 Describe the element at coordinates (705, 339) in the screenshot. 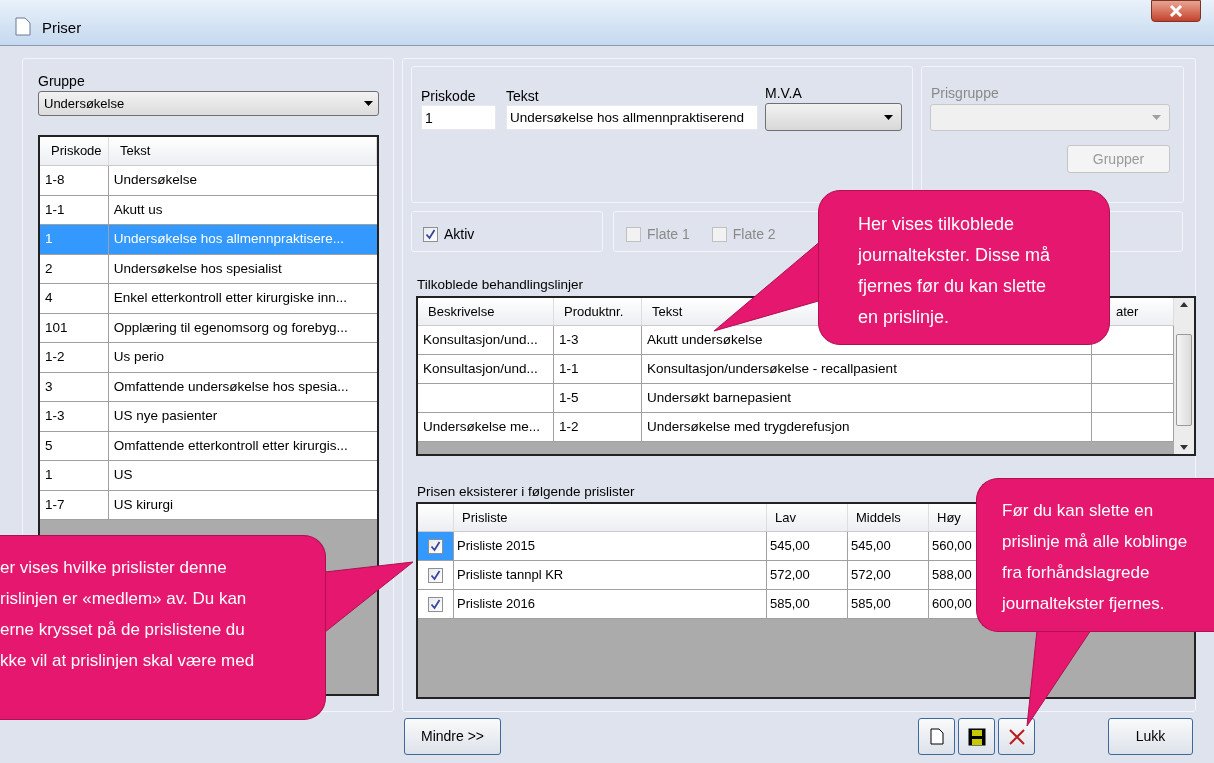

I see `table-cell-text: Akutt undersøkelse` at that location.